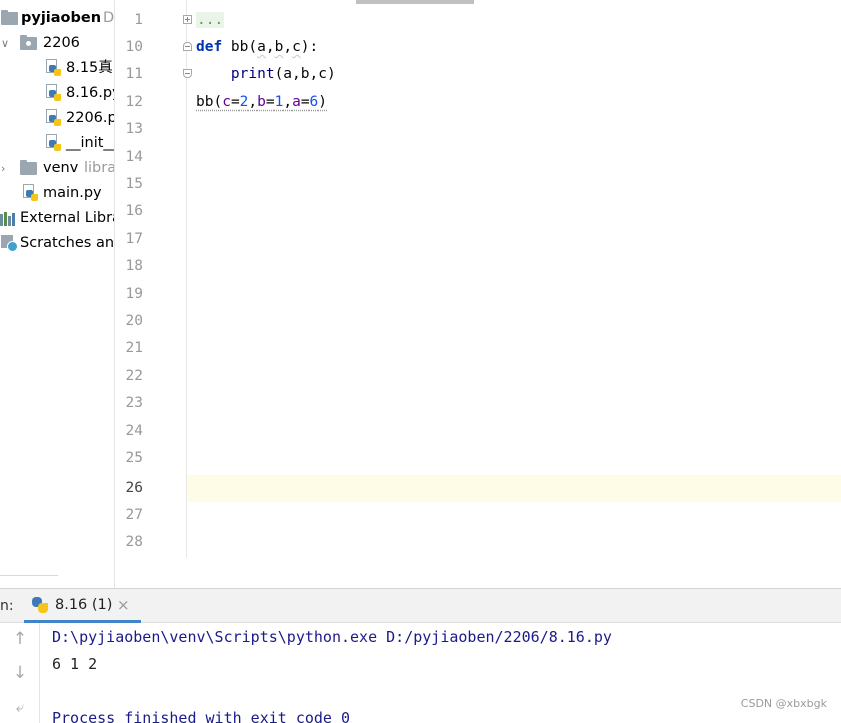  What do you see at coordinates (57, 143) in the screenshot?
I see `tree-item-init: __init__` at bounding box center [57, 143].